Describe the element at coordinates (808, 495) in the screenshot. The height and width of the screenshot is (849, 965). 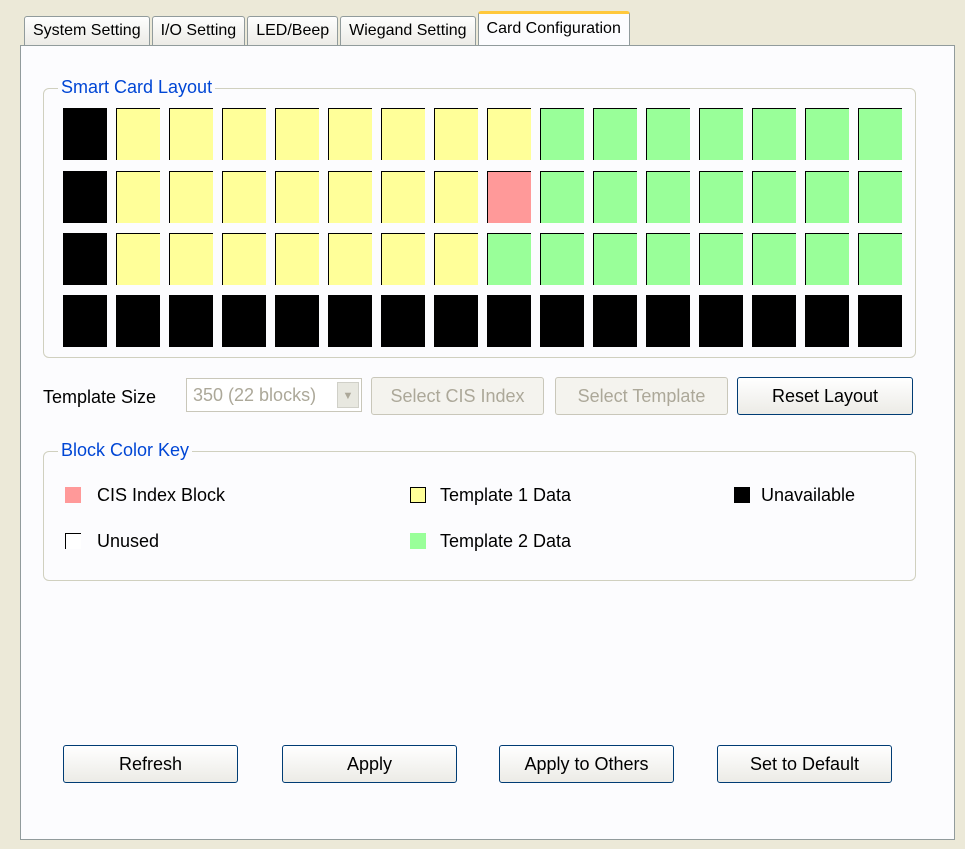
I see `unavailable-key-label: Unavailable` at that location.